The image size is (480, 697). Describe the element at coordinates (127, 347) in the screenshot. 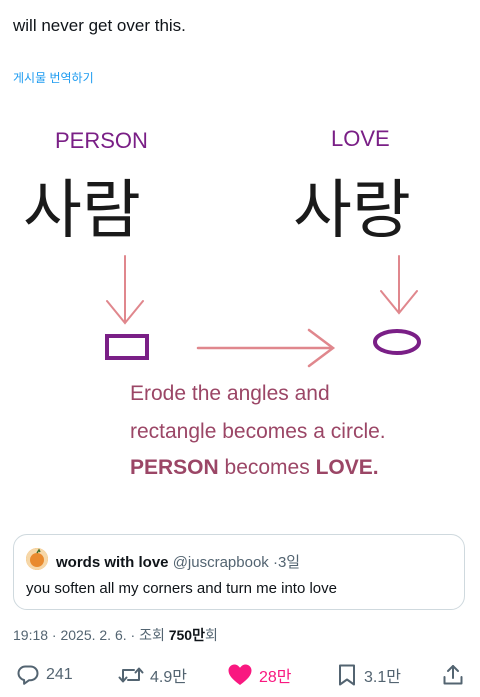

I see `rectangle-shape` at that location.